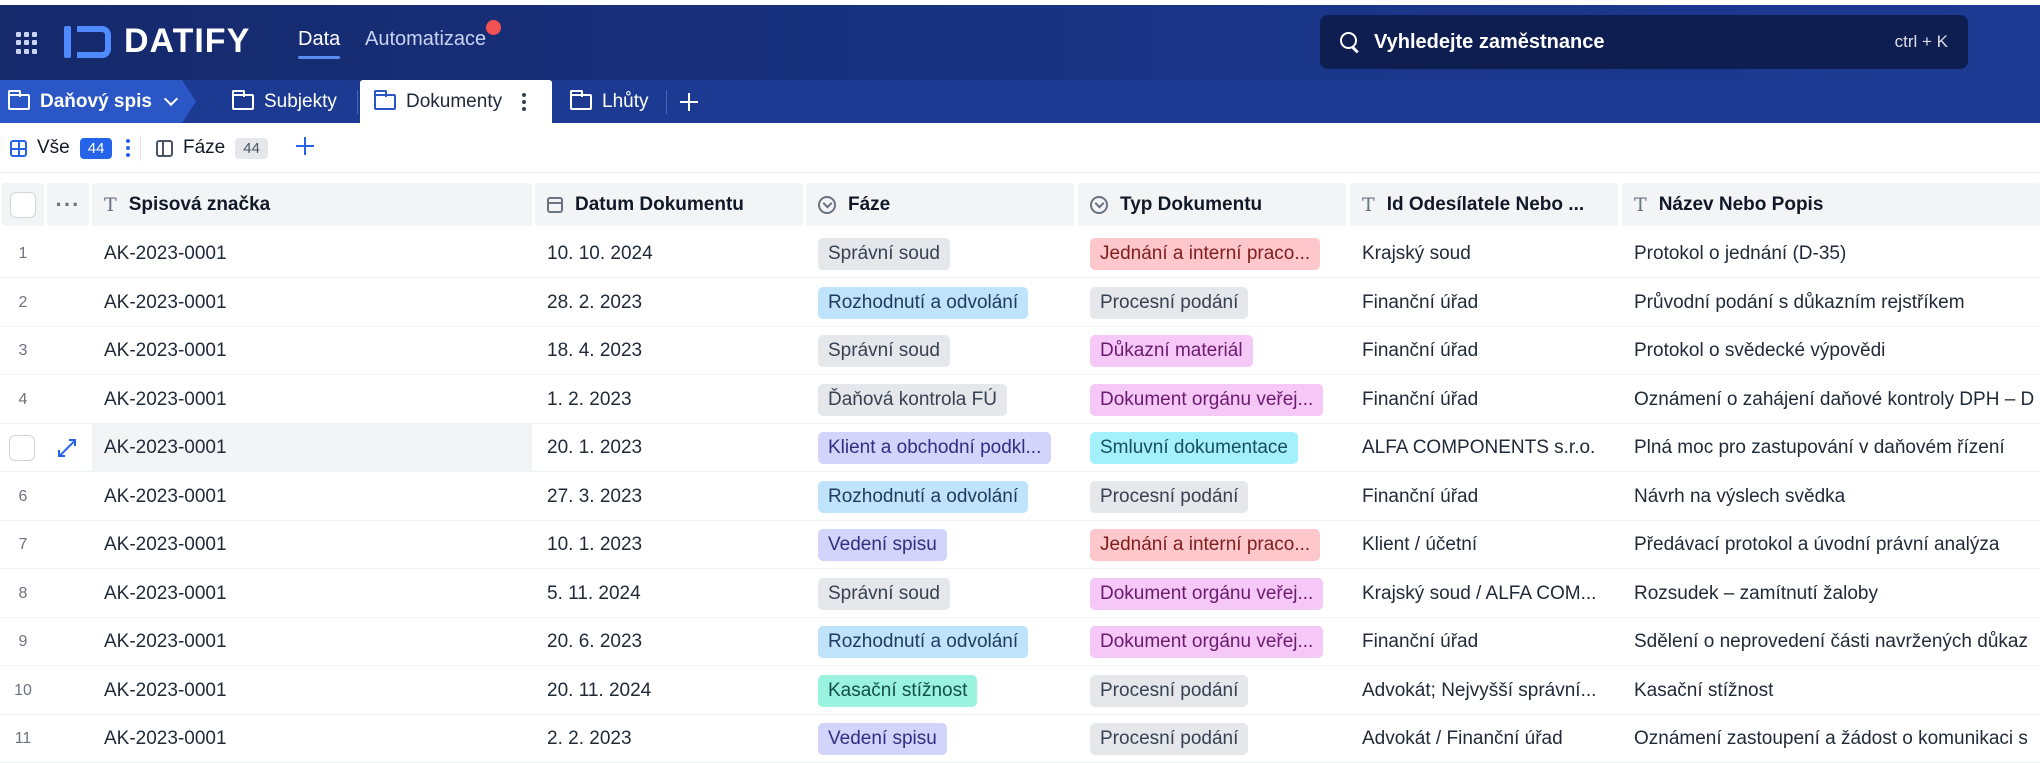  I want to click on cell-datum-dokumentu: 18. 4. 2023, so click(669, 351).